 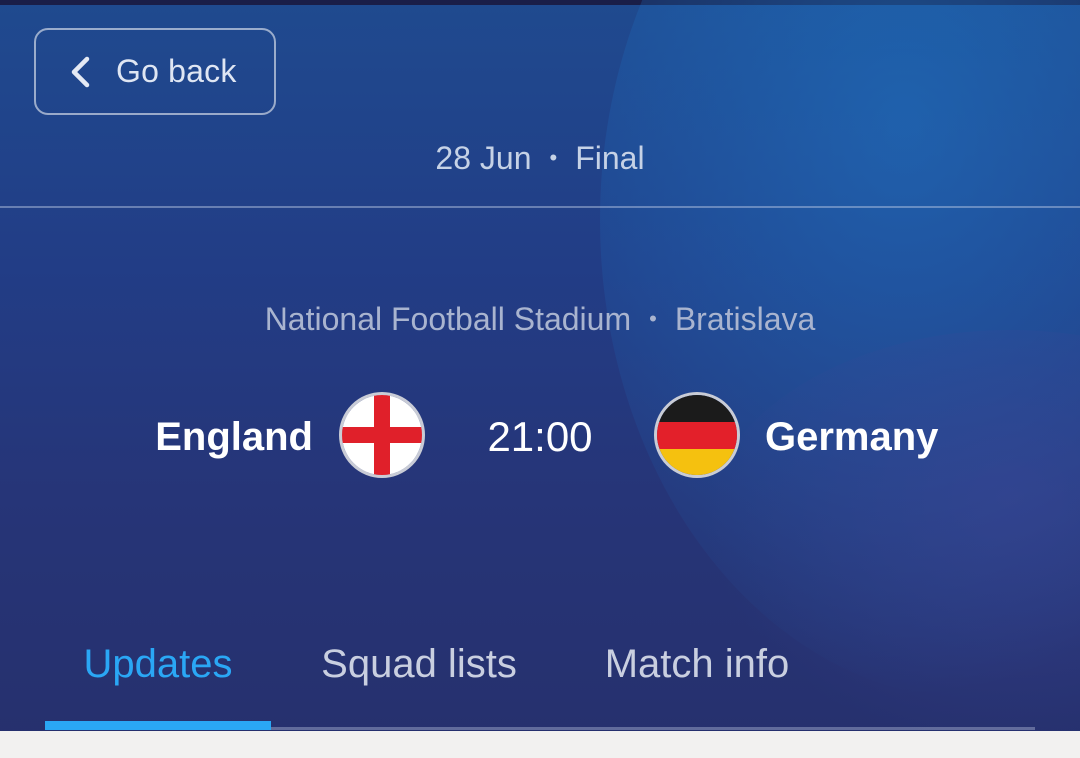 I want to click on tab-squad-lists: Squad lists, so click(x=419, y=664).